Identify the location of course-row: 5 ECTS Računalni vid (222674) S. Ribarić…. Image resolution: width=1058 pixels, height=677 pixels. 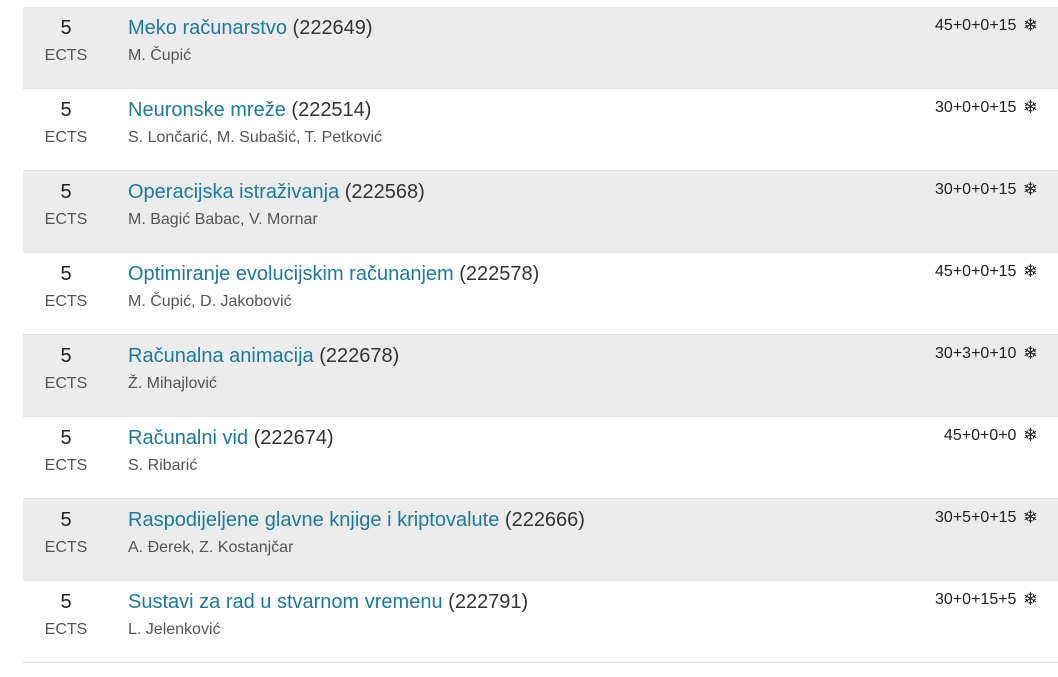
(540, 458).